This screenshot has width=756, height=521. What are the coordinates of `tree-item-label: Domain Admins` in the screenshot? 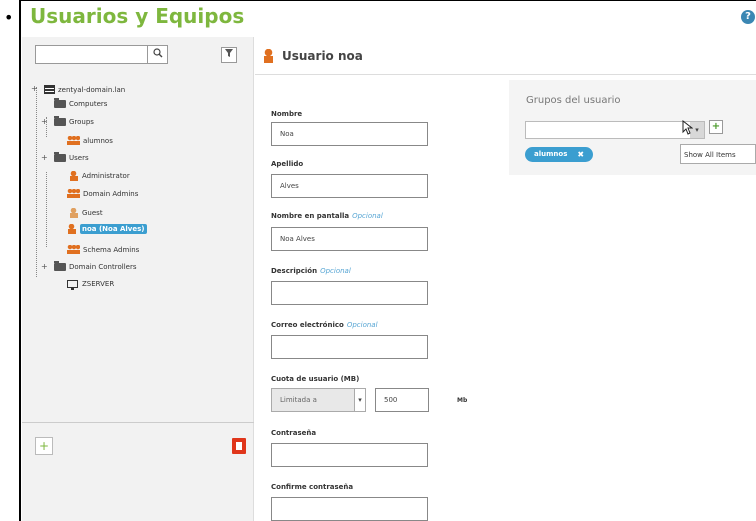 It's located at (111, 193).